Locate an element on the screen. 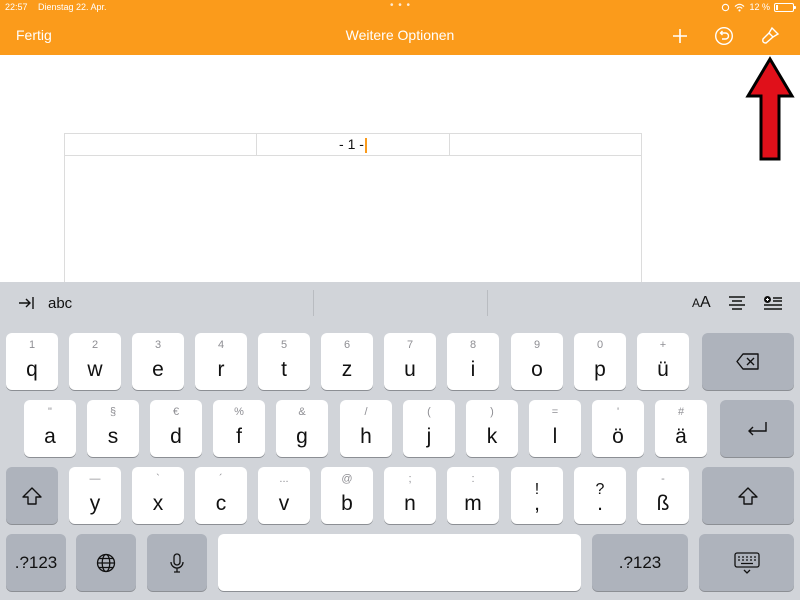 The image size is (800, 600). multitasking-dots-icon: • • • is located at coordinates (400, 5).